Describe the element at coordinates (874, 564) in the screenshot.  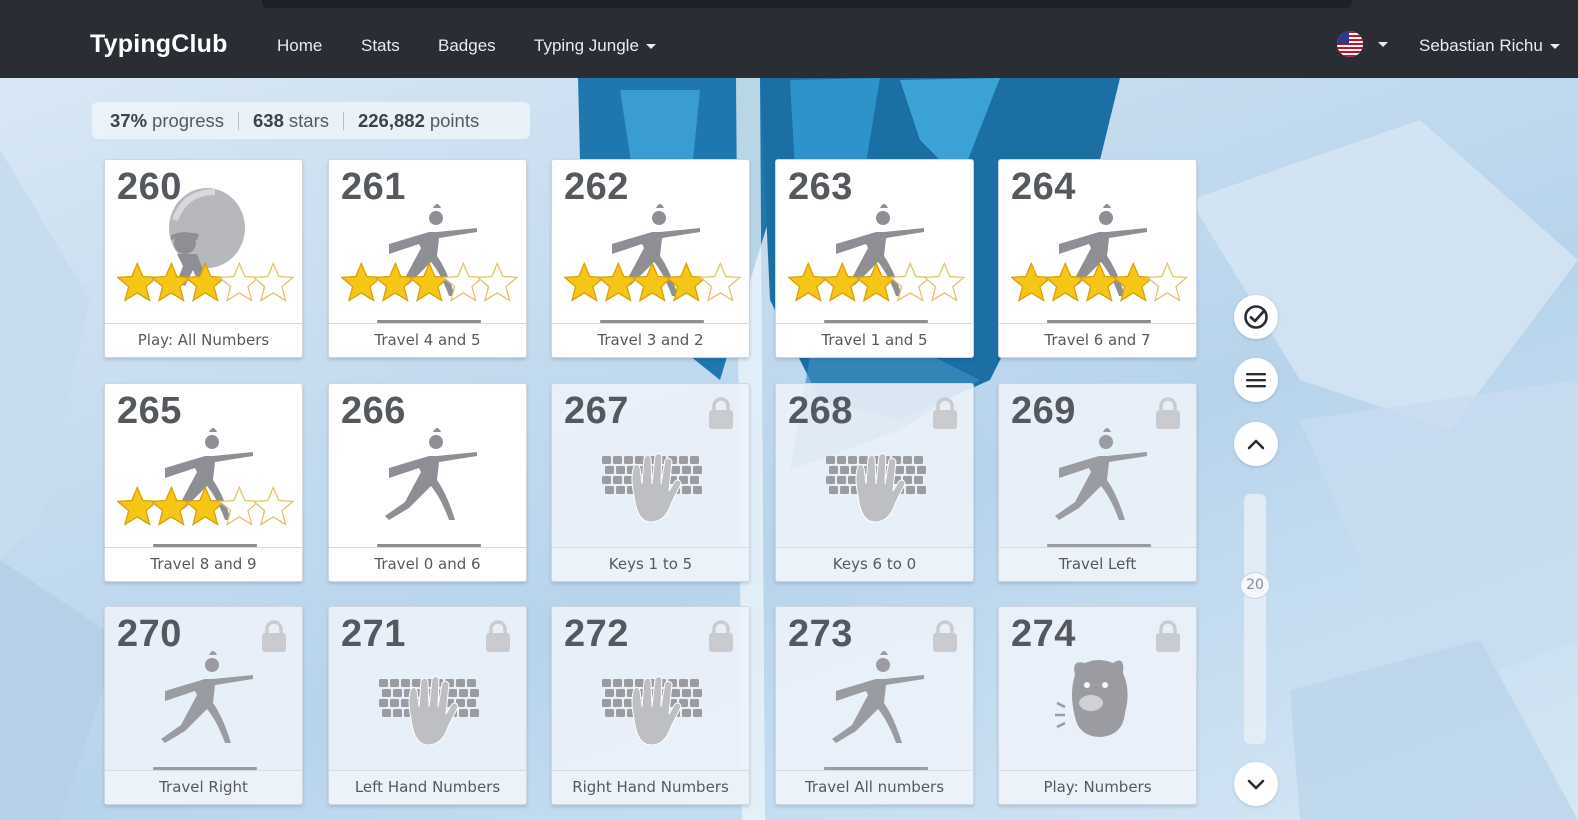
I see `lesson-title: Keys 6 to 0` at that location.